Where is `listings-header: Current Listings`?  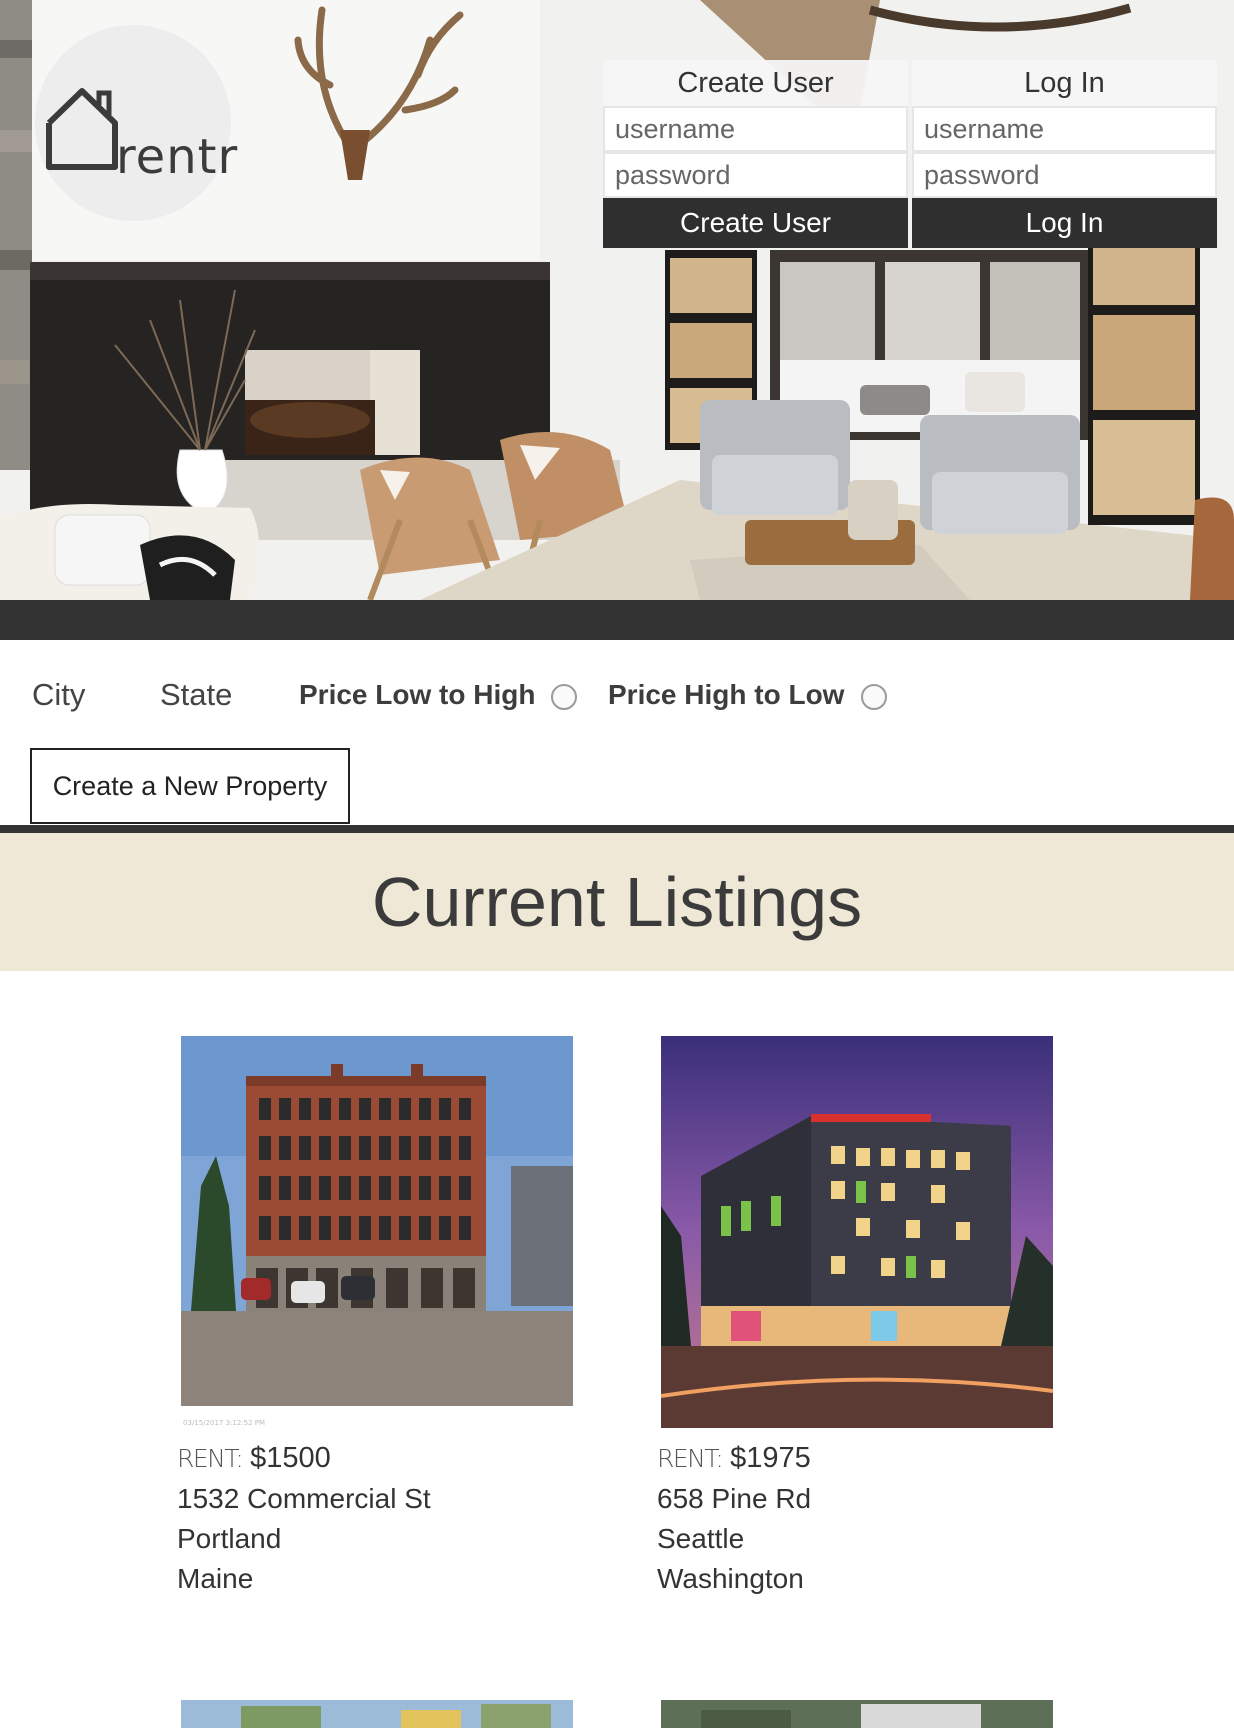
listings-header: Current Listings is located at coordinates (617, 902).